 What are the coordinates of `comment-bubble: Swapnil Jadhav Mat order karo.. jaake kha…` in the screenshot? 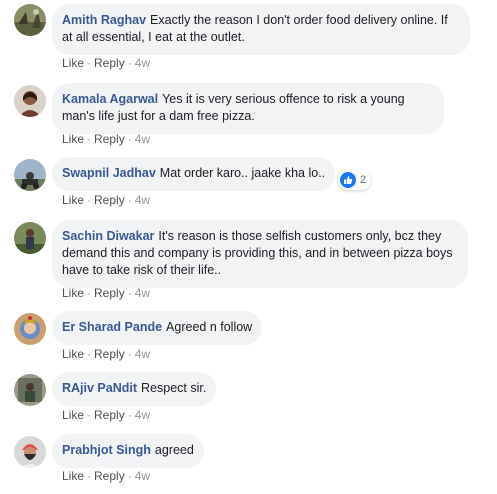 It's located at (194, 174).